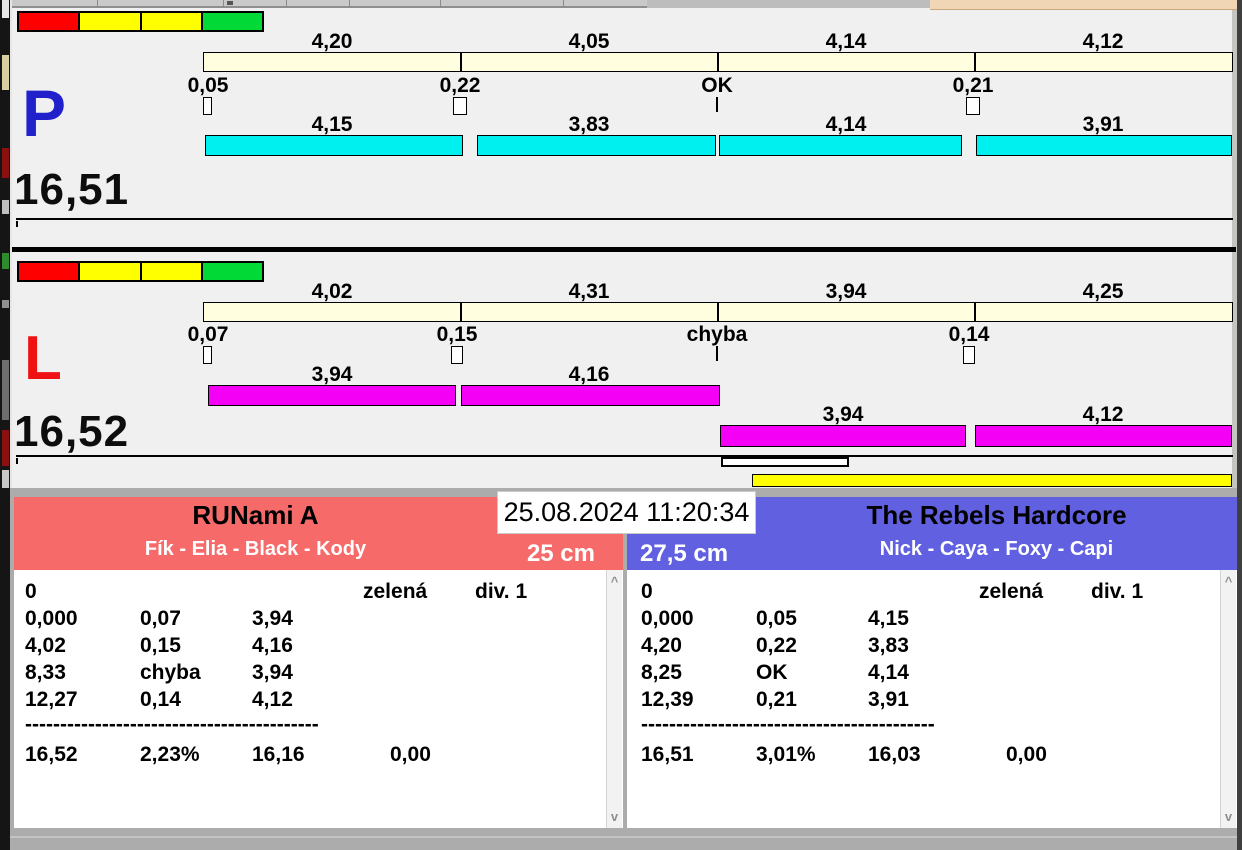 This screenshot has height=850, width=1242. I want to click on right-list-scrollbar: ^ v, so click(1228, 699).